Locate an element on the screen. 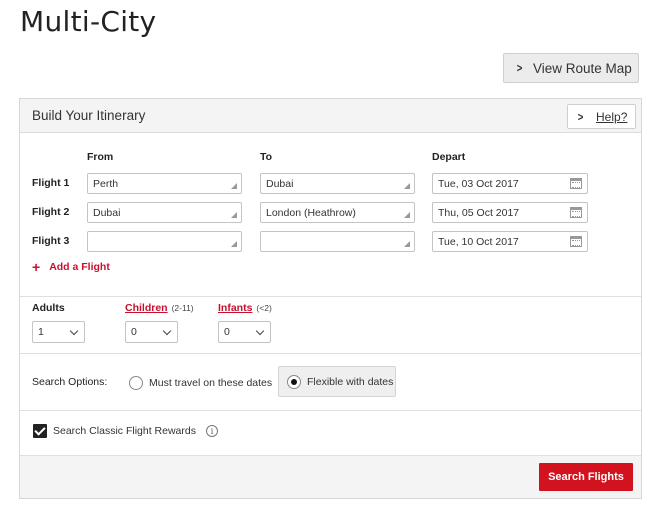 Image resolution: width=664 pixels, height=516 pixels. flight-3-depart-input: Tue, 10 Oct 2017 is located at coordinates (510, 241).